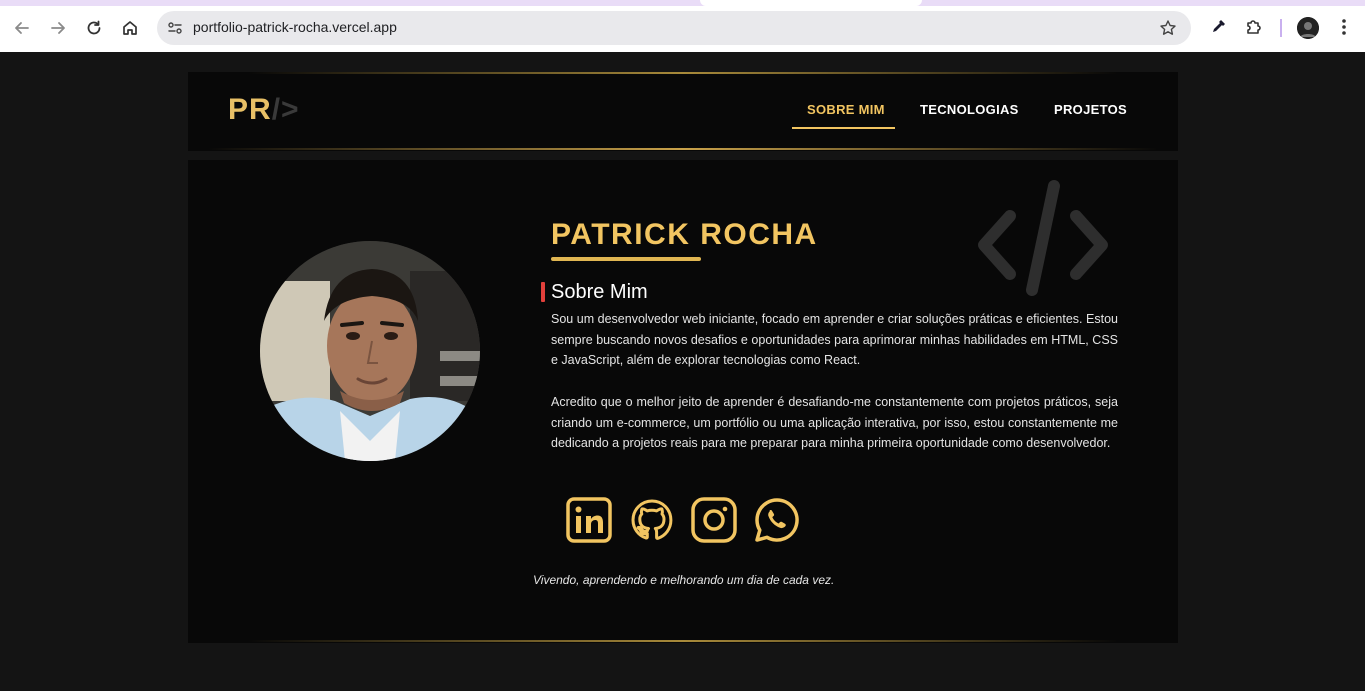  Describe the element at coordinates (684, 234) in the screenshot. I see `profile-name: PATRICK ROCHA` at that location.